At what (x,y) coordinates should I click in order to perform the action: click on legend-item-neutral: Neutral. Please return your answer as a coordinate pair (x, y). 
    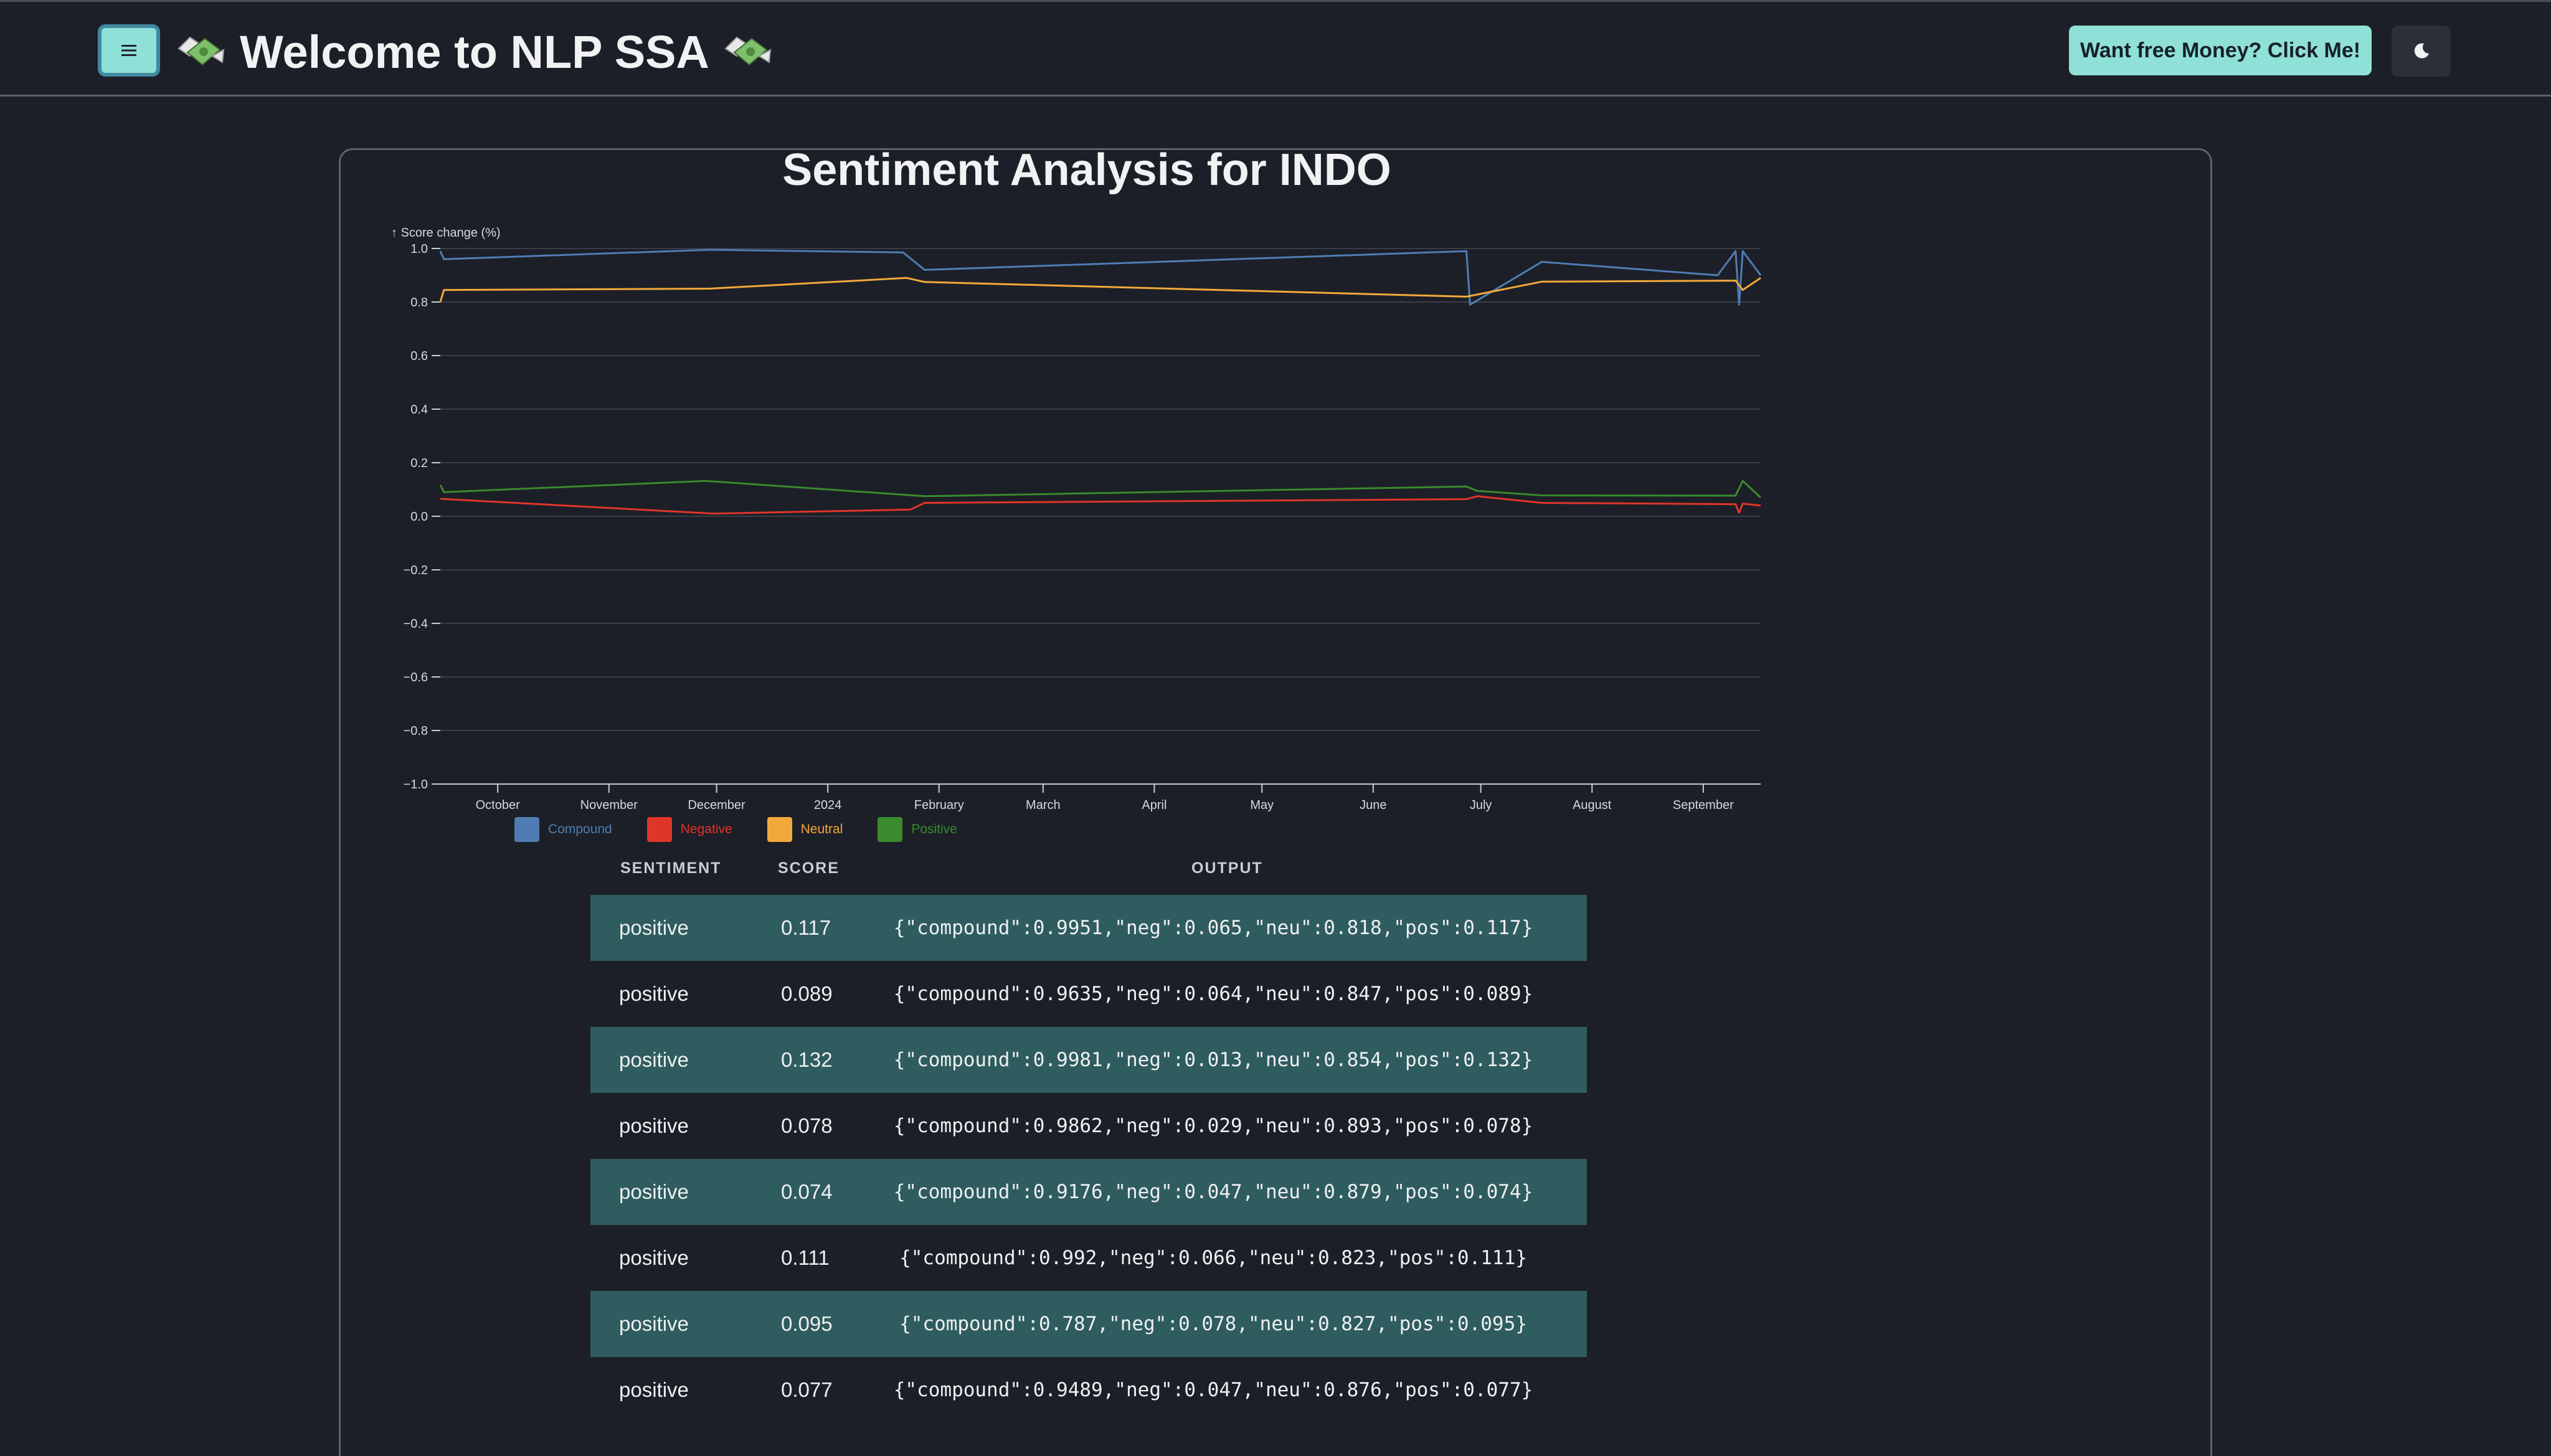
    Looking at the image, I should click on (805, 829).